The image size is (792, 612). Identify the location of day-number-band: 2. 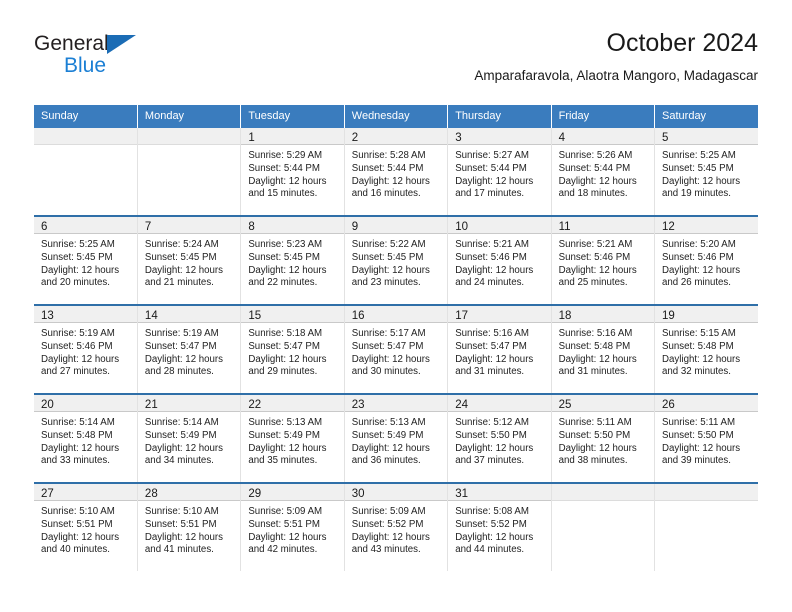
(396, 136).